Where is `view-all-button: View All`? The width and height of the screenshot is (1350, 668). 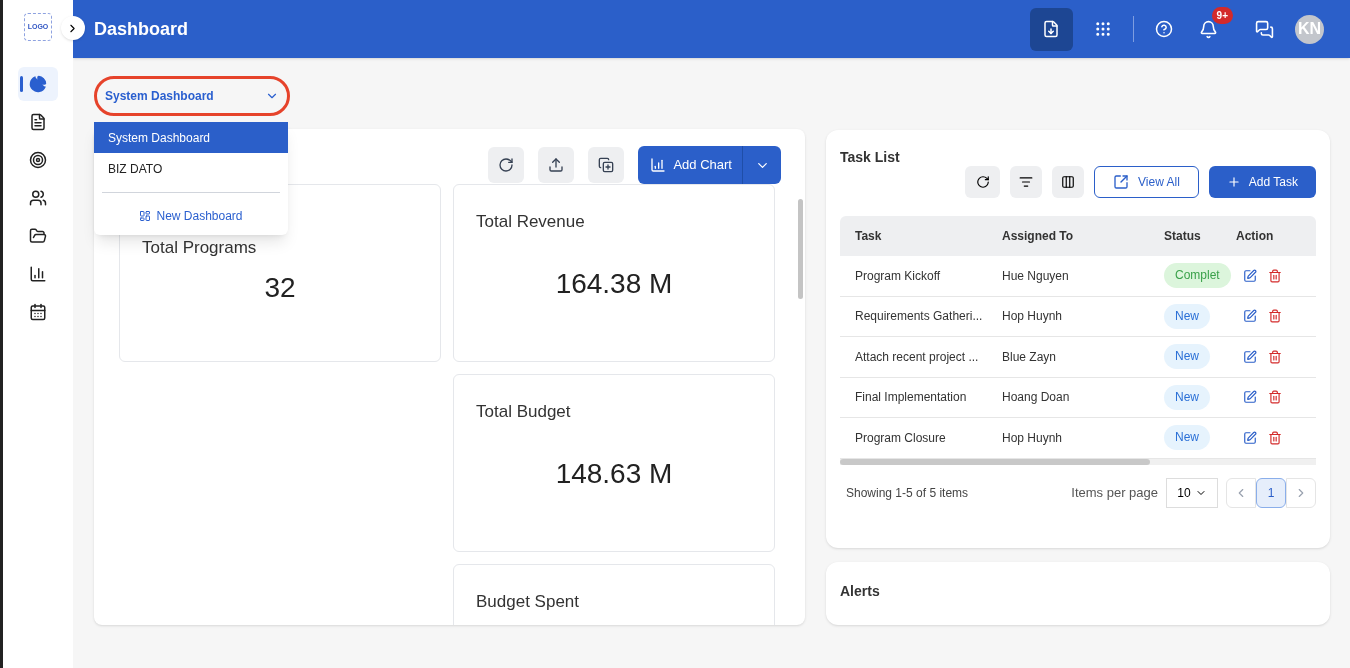 view-all-button: View All is located at coordinates (1146, 182).